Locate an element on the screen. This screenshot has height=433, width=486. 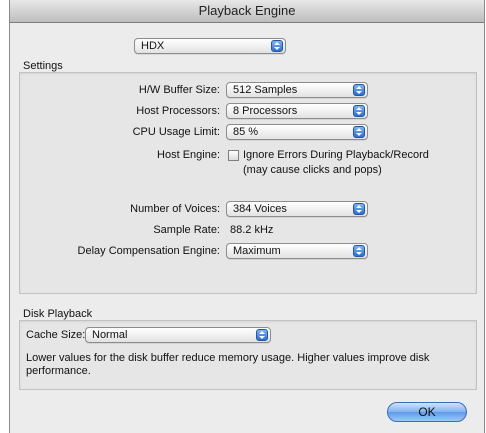
cpu-usage-limit-value: 85 % is located at coordinates (246, 132).